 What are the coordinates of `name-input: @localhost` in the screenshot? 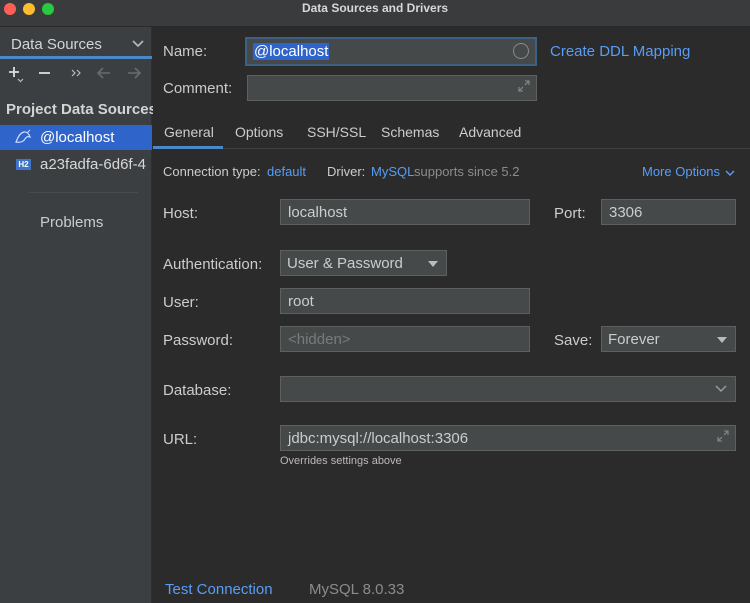 It's located at (391, 51).